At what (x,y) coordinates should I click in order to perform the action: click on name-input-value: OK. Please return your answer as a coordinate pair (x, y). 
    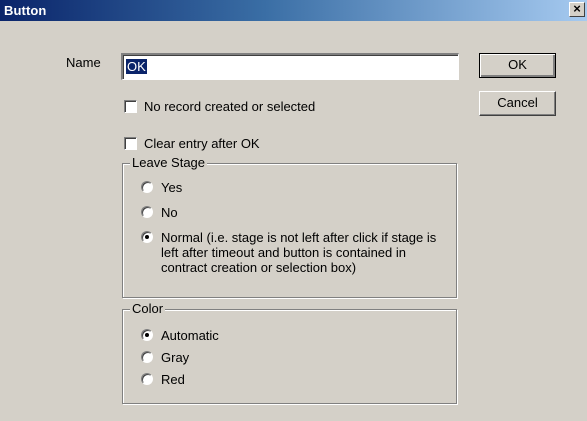
    Looking at the image, I should click on (136, 66).